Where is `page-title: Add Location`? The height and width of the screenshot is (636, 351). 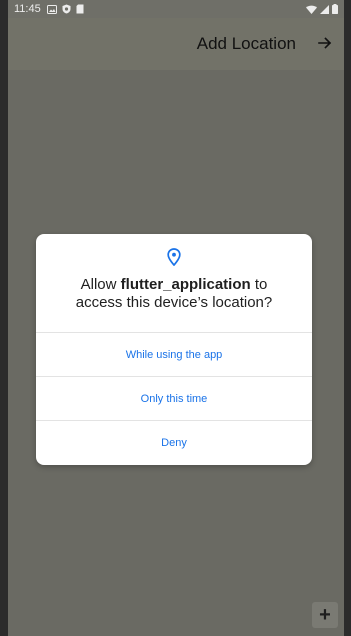 page-title: Add Location is located at coordinates (246, 43).